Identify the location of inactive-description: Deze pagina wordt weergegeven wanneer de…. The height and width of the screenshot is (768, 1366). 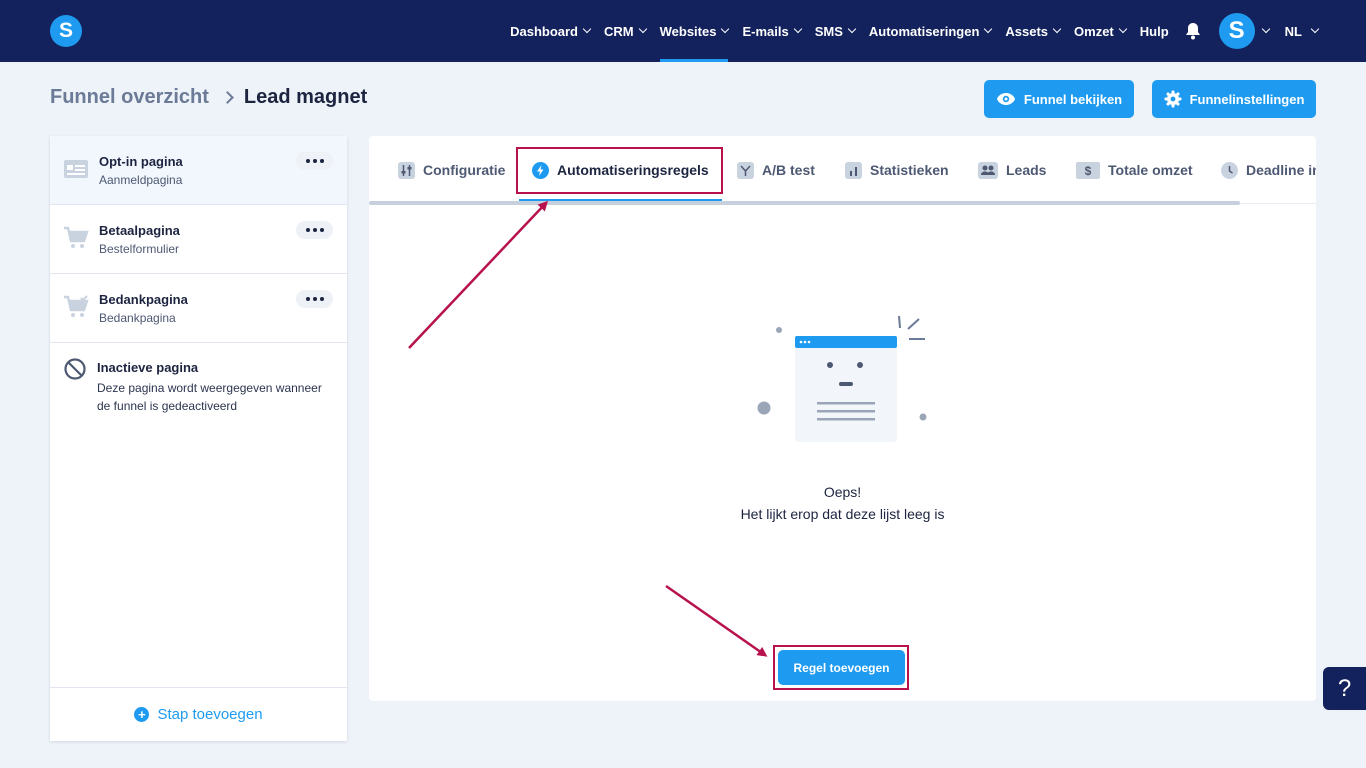
(209, 397).